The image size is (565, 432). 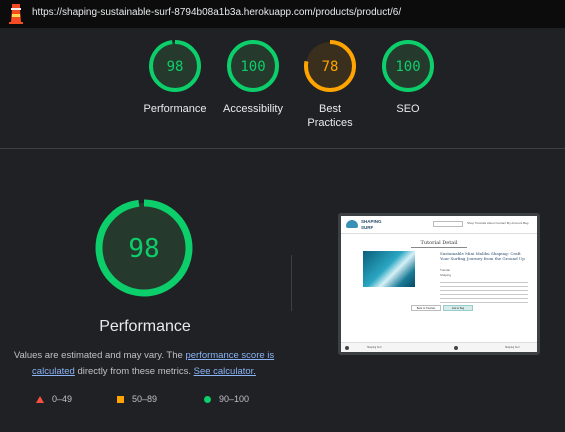 What do you see at coordinates (389, 269) in the screenshot?
I see `thumb-product-image` at bounding box center [389, 269].